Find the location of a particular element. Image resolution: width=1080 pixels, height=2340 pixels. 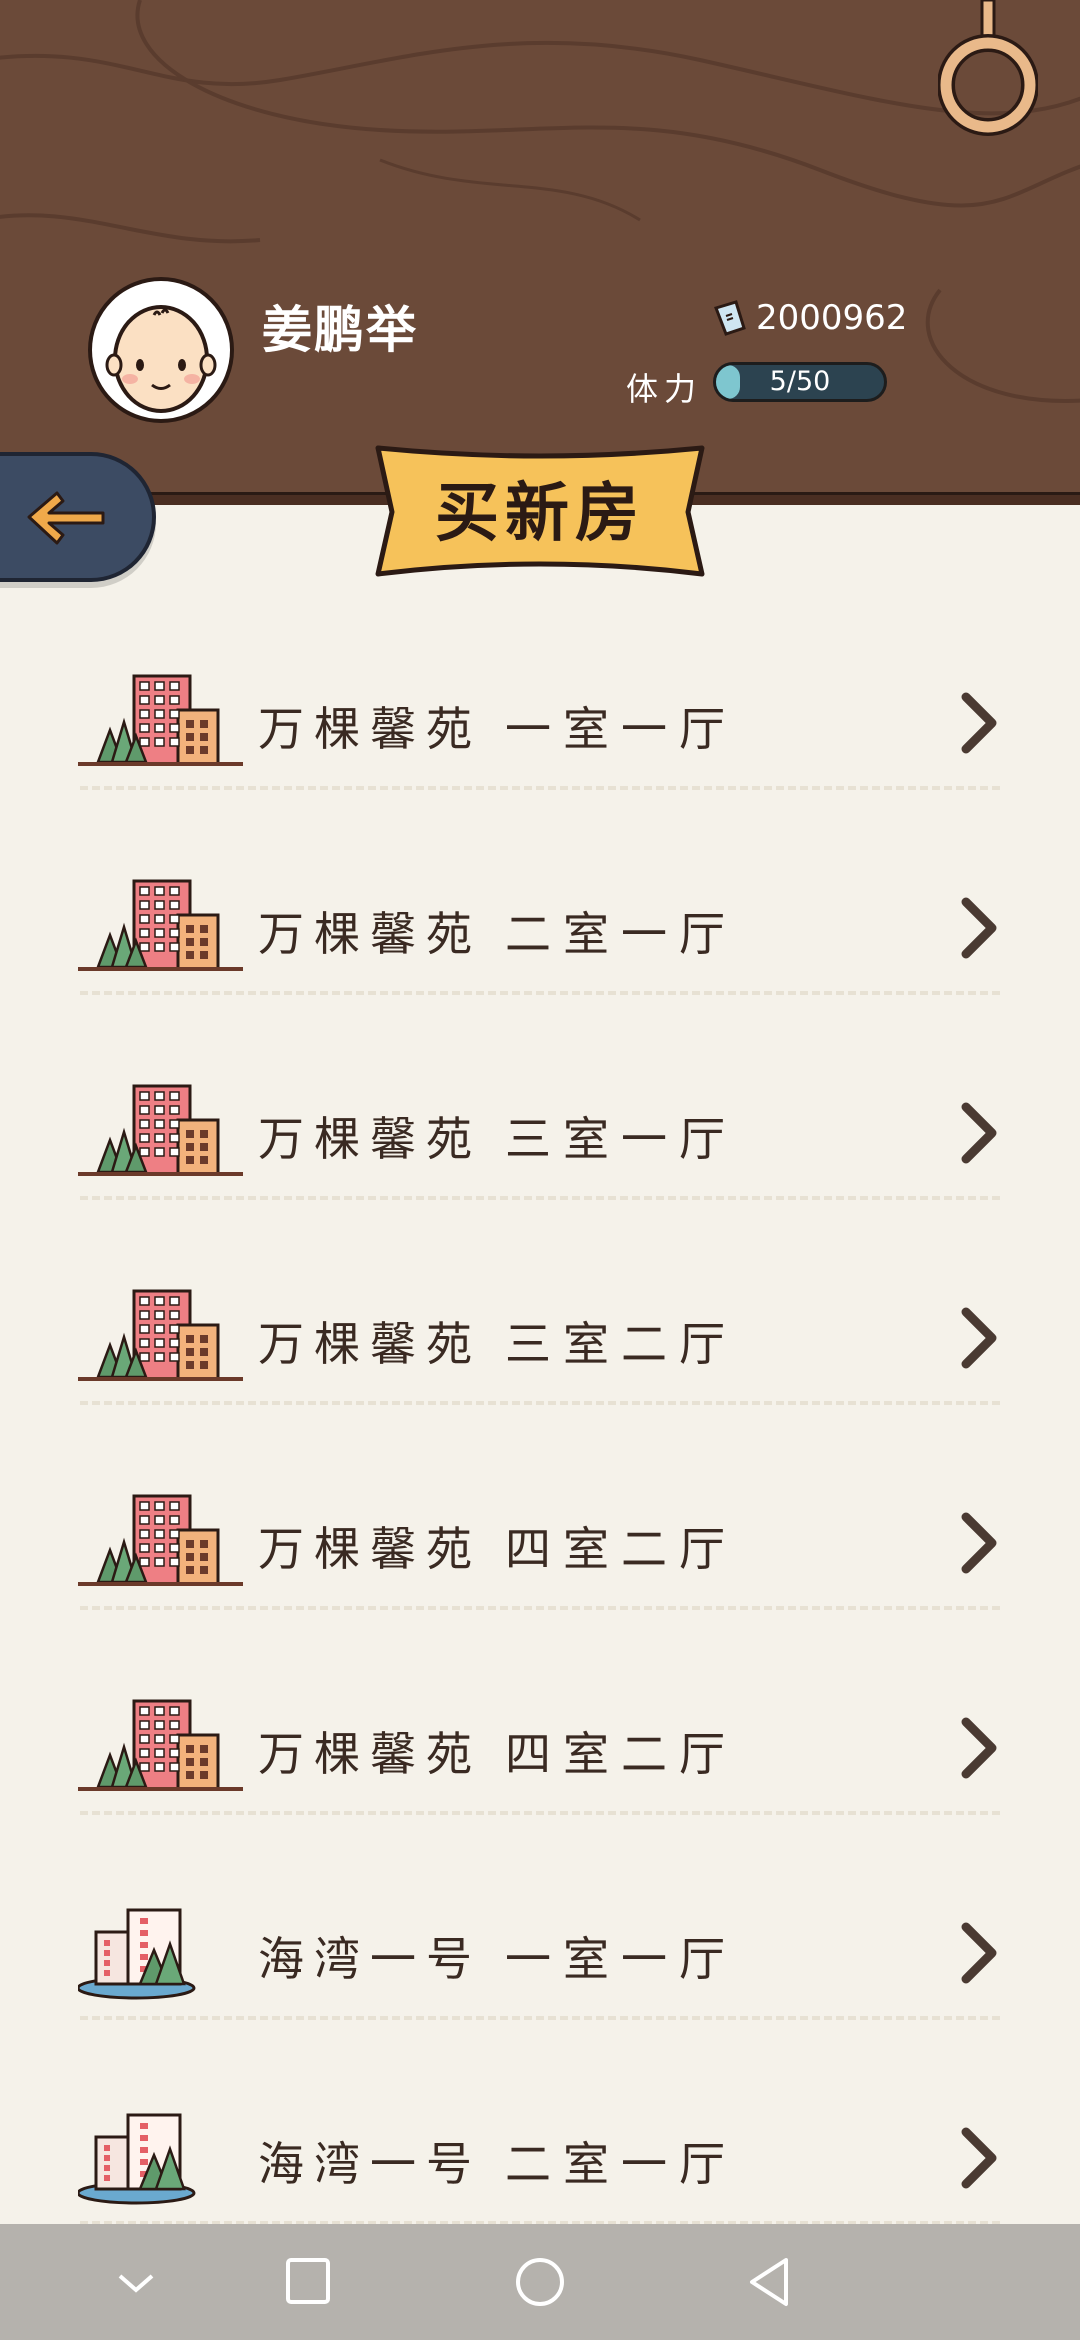

listing-row: 海湾一号 一室一厅 is located at coordinates (540, 1917).